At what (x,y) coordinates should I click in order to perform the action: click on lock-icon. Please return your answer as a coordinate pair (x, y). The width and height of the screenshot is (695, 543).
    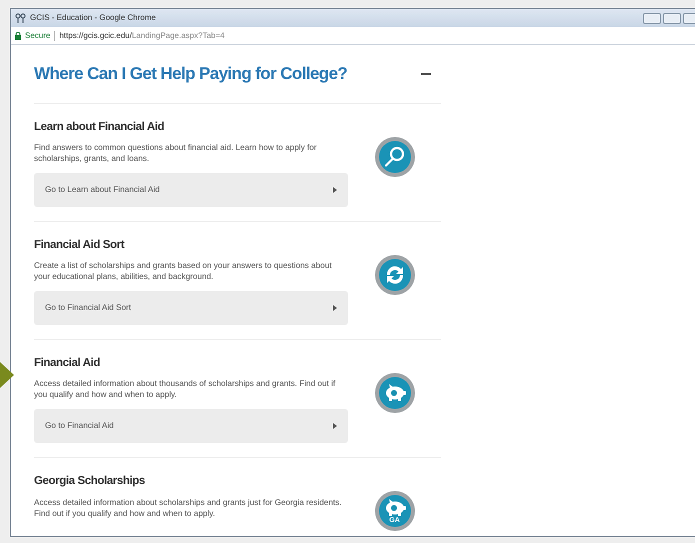
    Looking at the image, I should click on (18, 36).